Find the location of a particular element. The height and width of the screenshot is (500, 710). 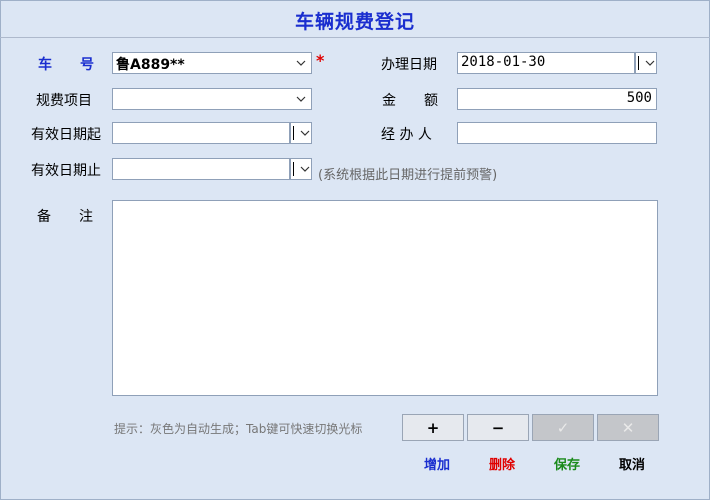

warning-hint: (系统根据此日期进行提前预警) is located at coordinates (408, 175).